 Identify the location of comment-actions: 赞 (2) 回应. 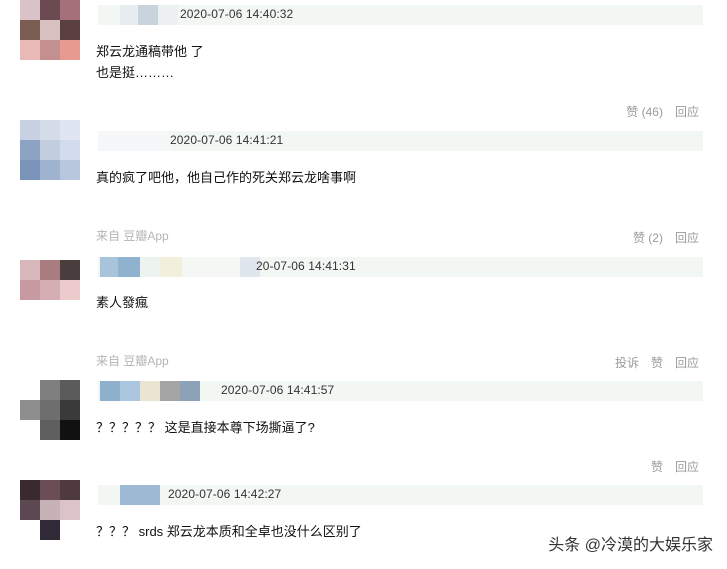
(666, 237).